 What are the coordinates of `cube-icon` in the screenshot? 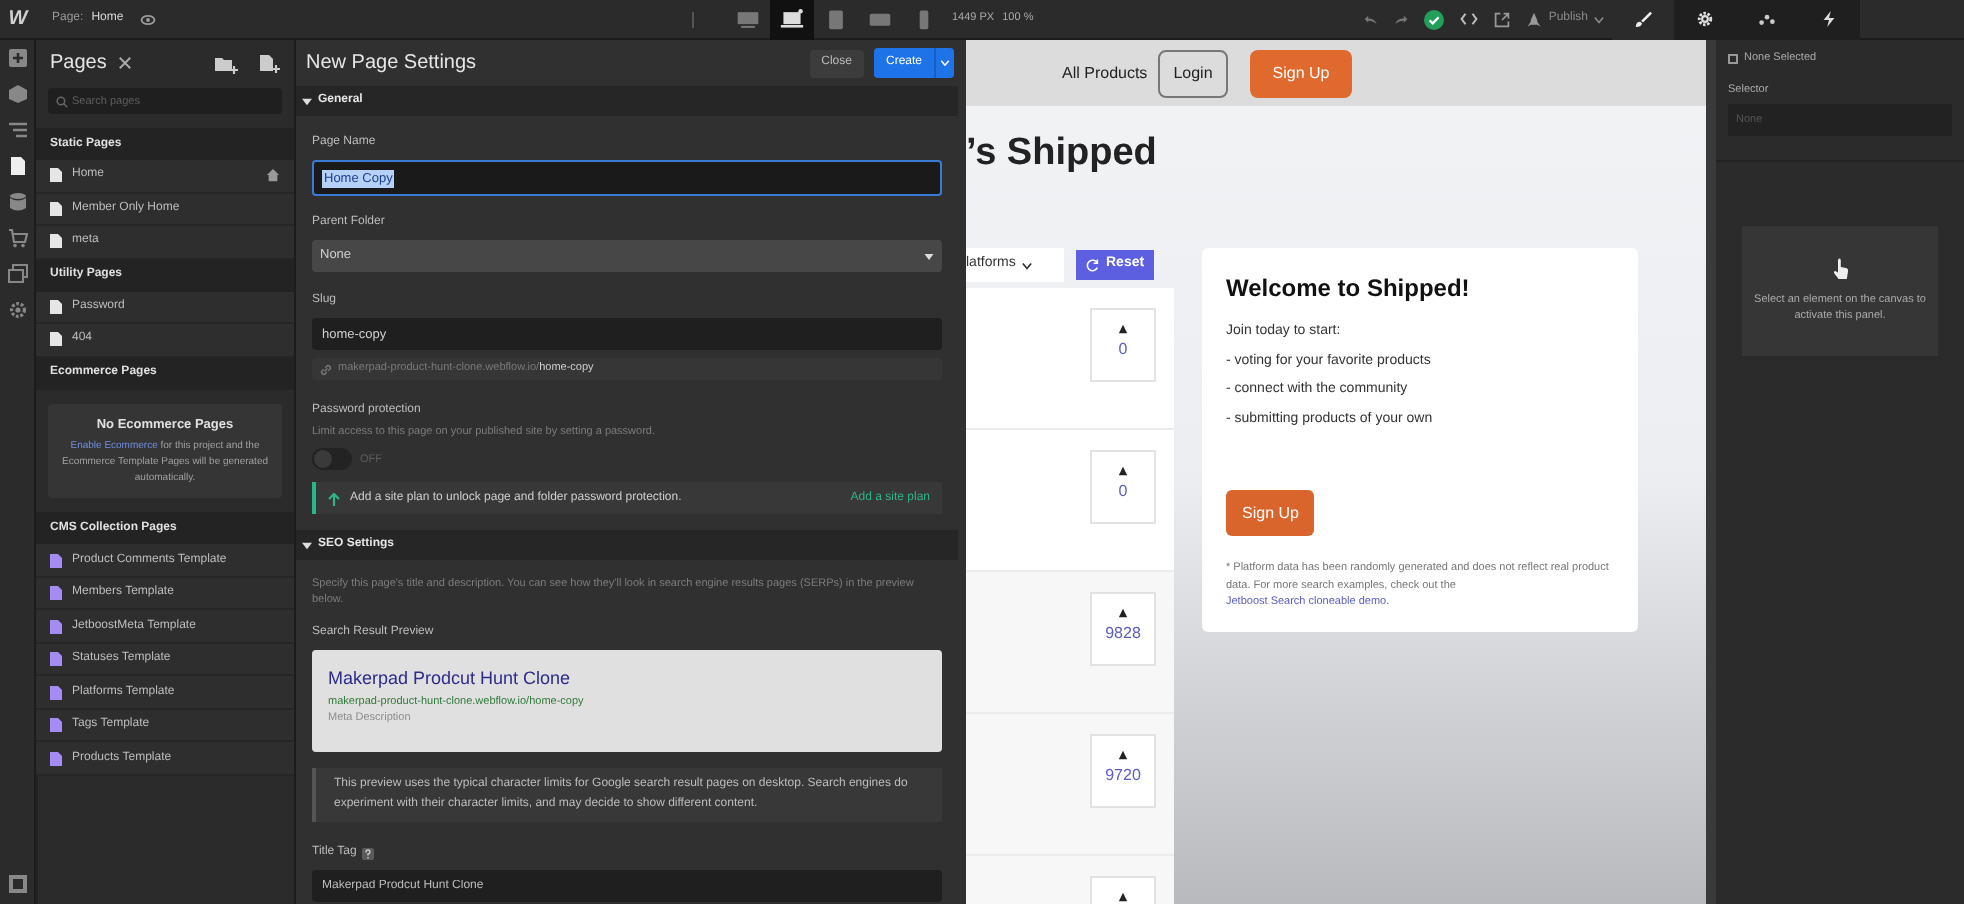 It's located at (17, 94).